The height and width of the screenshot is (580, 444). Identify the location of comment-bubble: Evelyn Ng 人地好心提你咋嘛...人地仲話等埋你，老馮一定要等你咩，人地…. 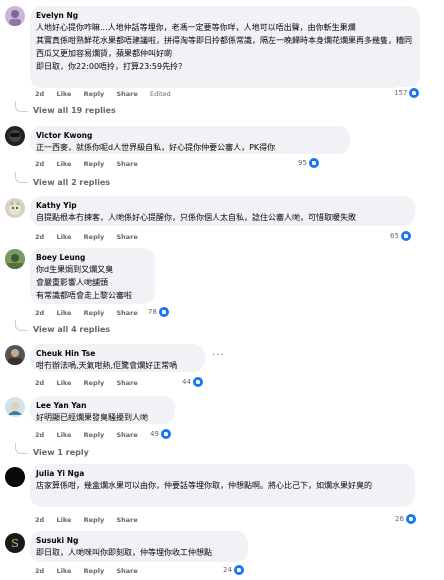
(225, 47).